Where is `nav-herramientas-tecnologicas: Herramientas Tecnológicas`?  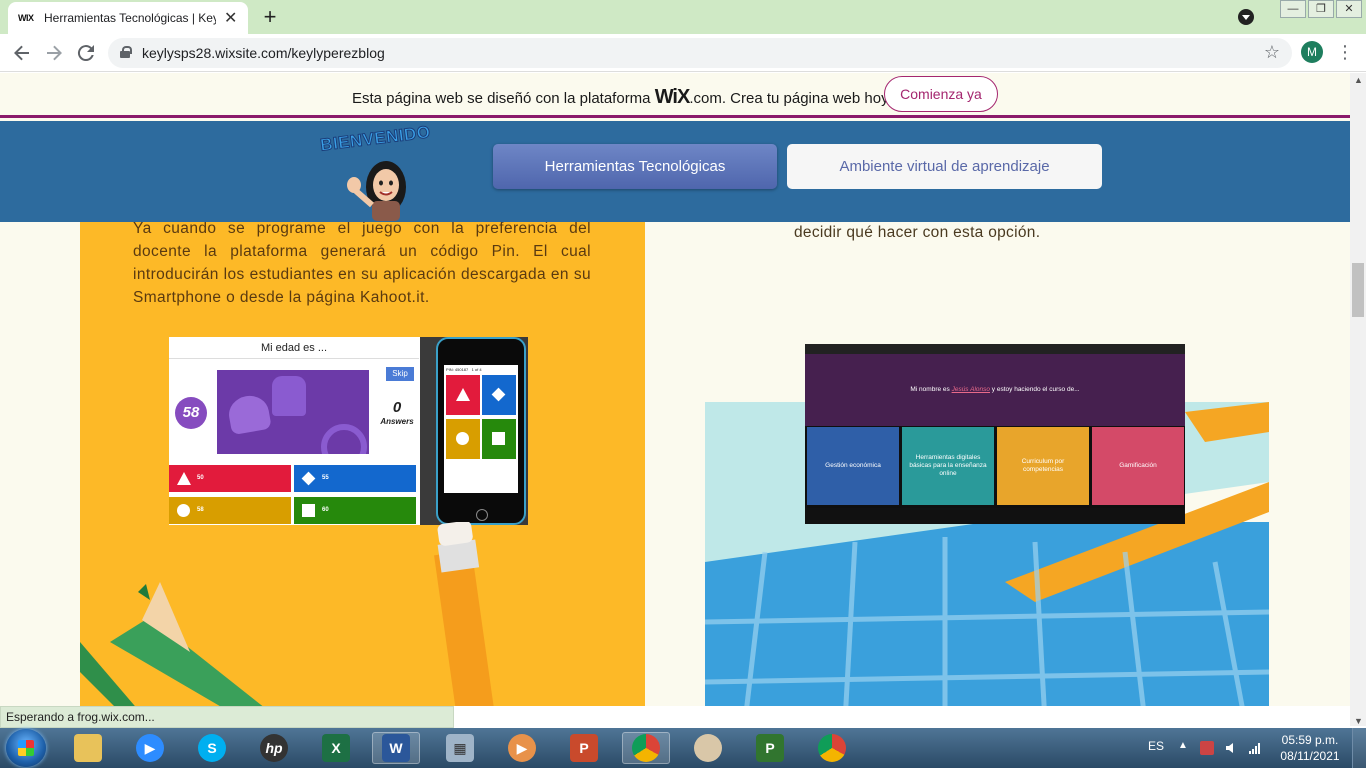 nav-herramientas-tecnologicas: Herramientas Tecnológicas is located at coordinates (635, 166).